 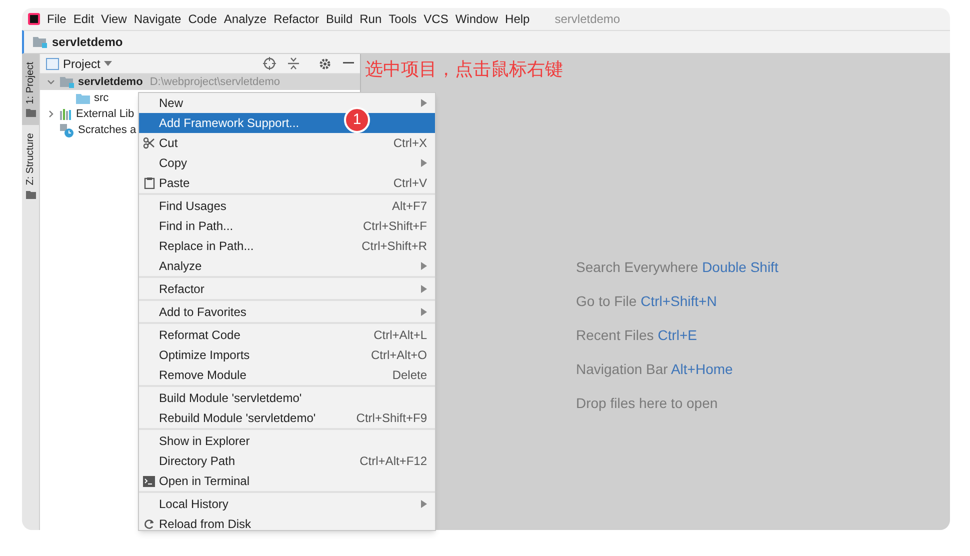 I want to click on tree-label: External Lib, so click(x=105, y=114).